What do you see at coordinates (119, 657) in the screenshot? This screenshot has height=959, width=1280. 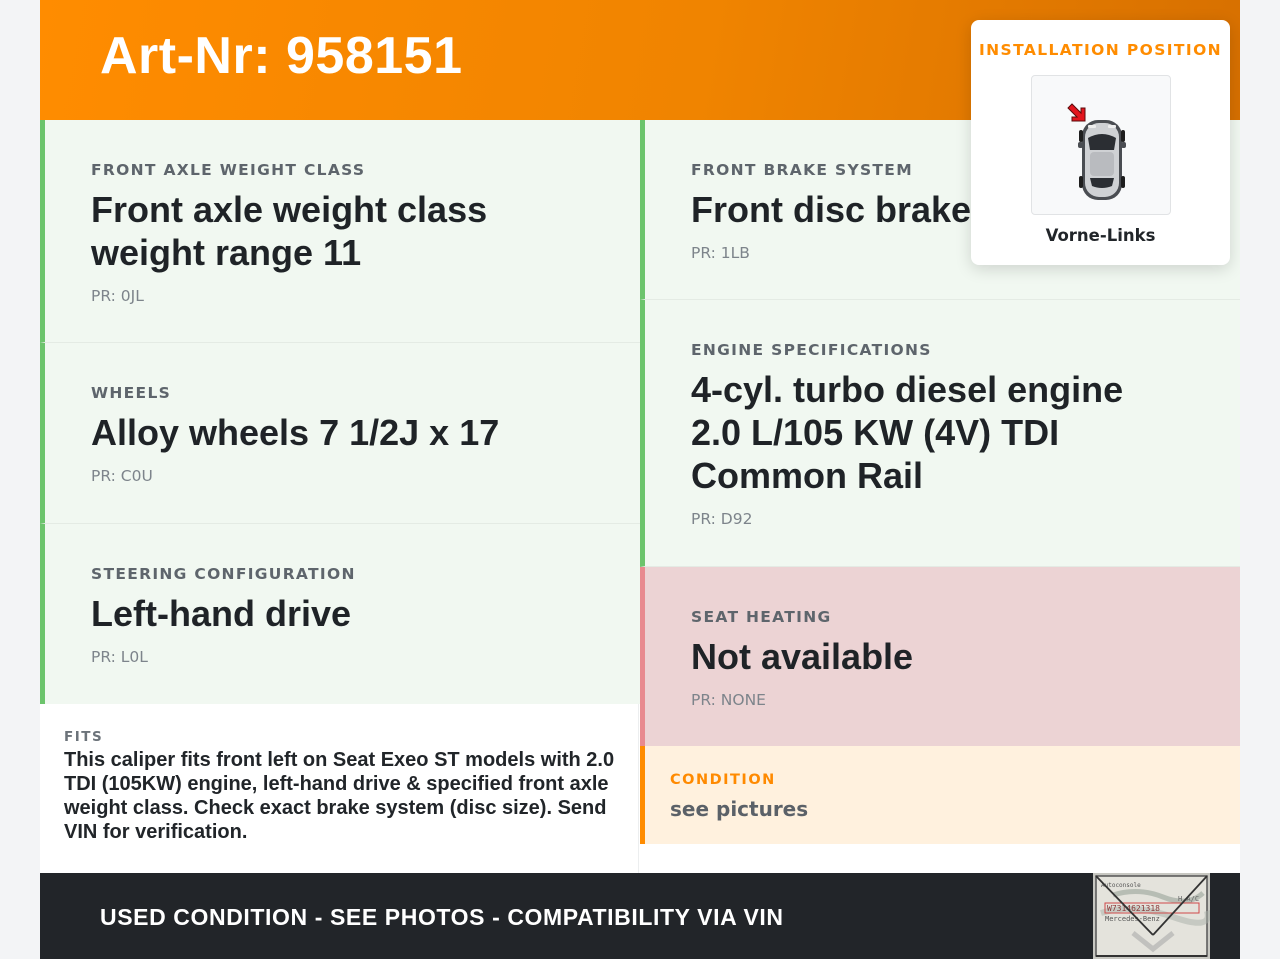 I see `spec-pr-code: PR: L0L` at bounding box center [119, 657].